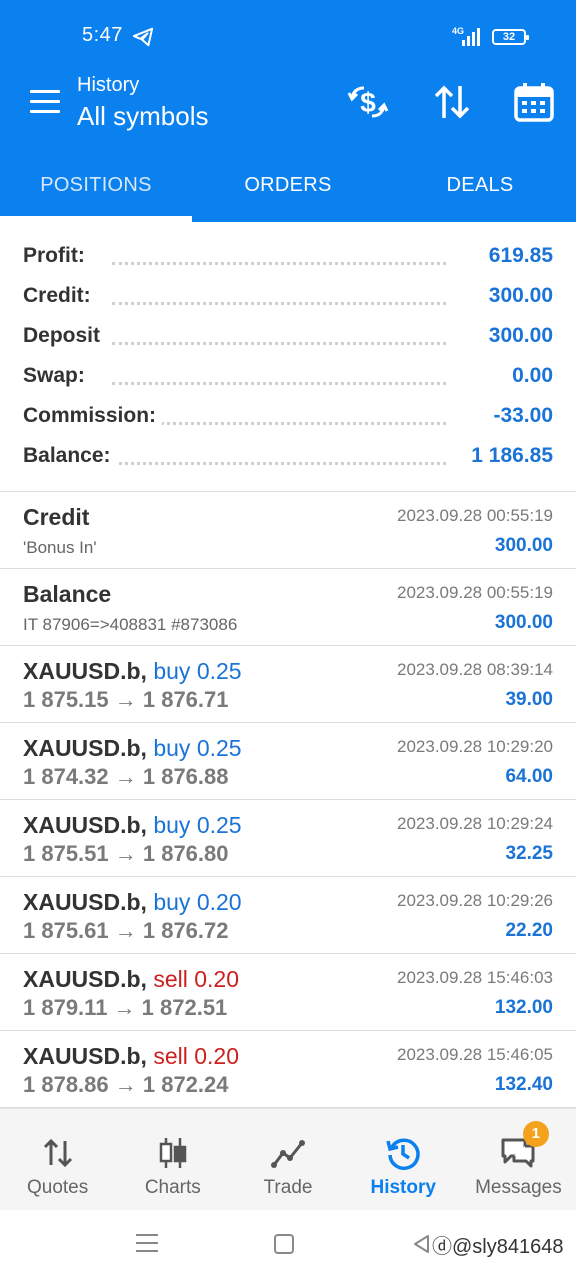 This screenshot has height=1280, width=576. I want to click on nav-messages: 1 Messages, so click(518, 1159).